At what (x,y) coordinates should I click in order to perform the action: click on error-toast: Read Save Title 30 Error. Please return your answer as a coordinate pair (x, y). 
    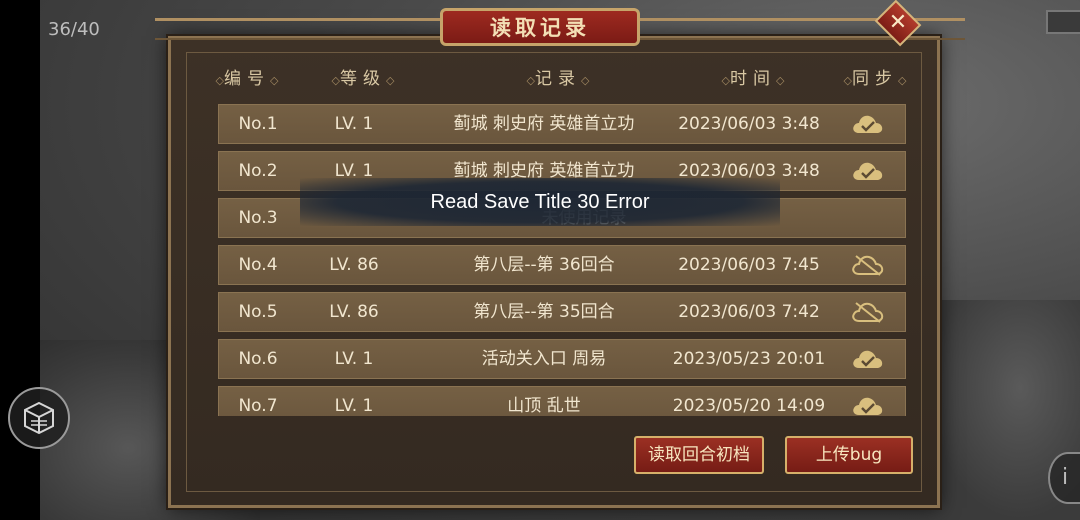
    Looking at the image, I should click on (540, 202).